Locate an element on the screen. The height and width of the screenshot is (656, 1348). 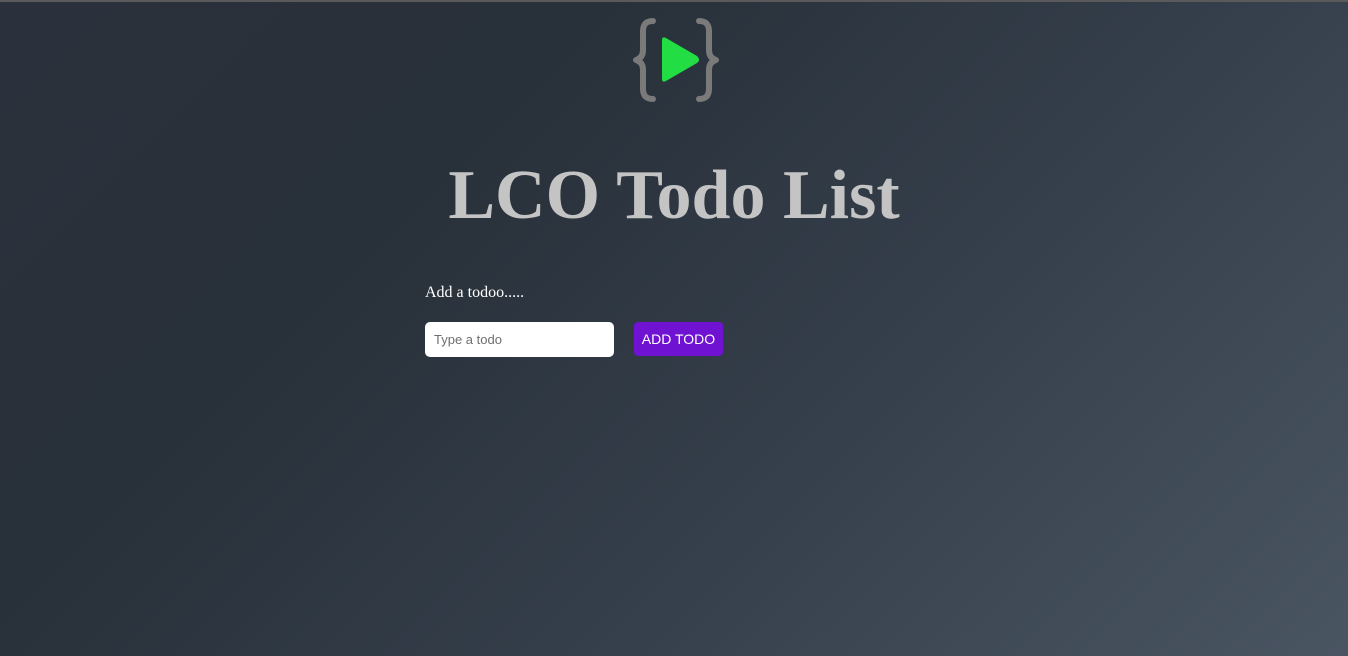
top-border is located at coordinates (674, 1).